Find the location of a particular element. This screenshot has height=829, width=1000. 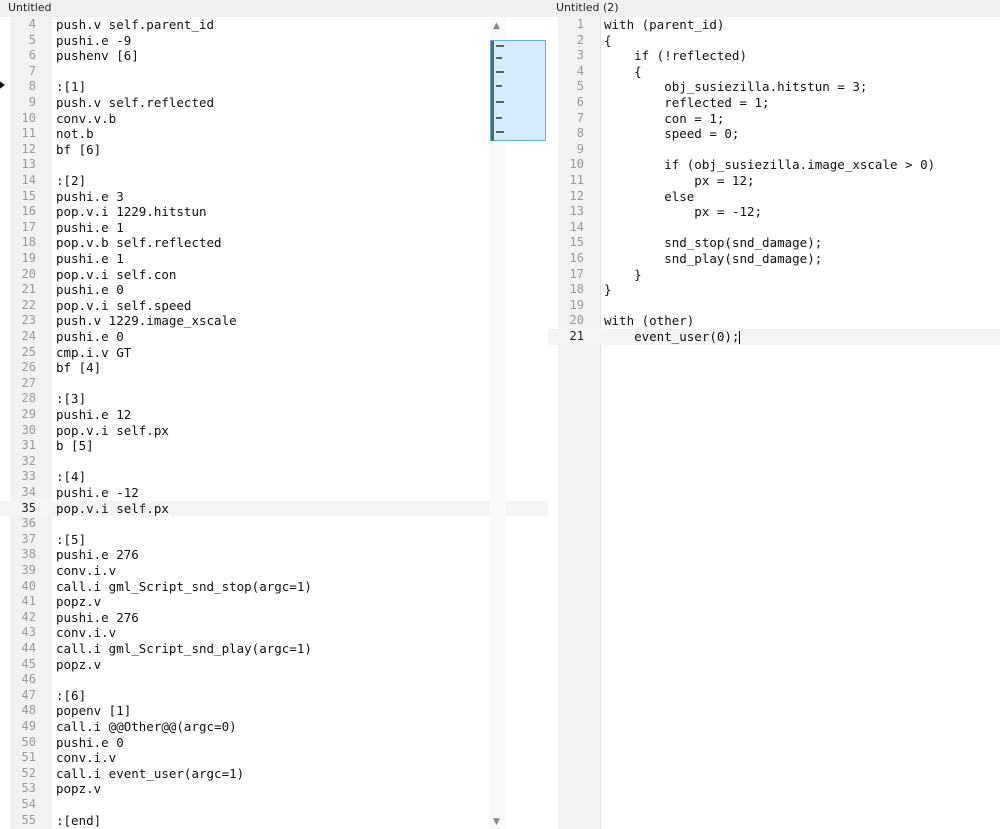

code-line: 12 else is located at coordinates (774, 197).